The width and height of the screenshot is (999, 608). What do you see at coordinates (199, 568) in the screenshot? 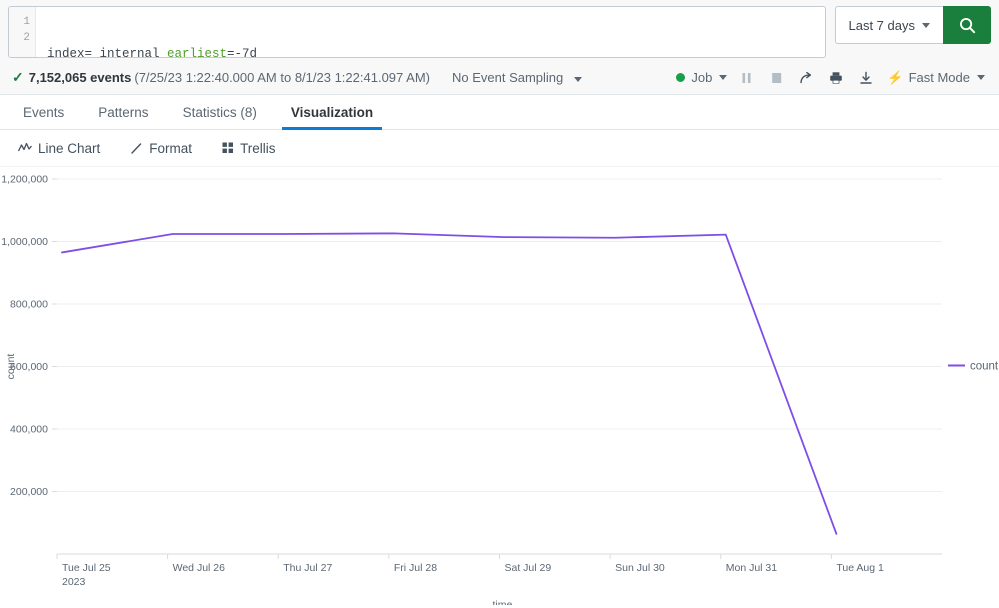
I see `x-axis-tick-label: Wed Jul 26` at bounding box center [199, 568].